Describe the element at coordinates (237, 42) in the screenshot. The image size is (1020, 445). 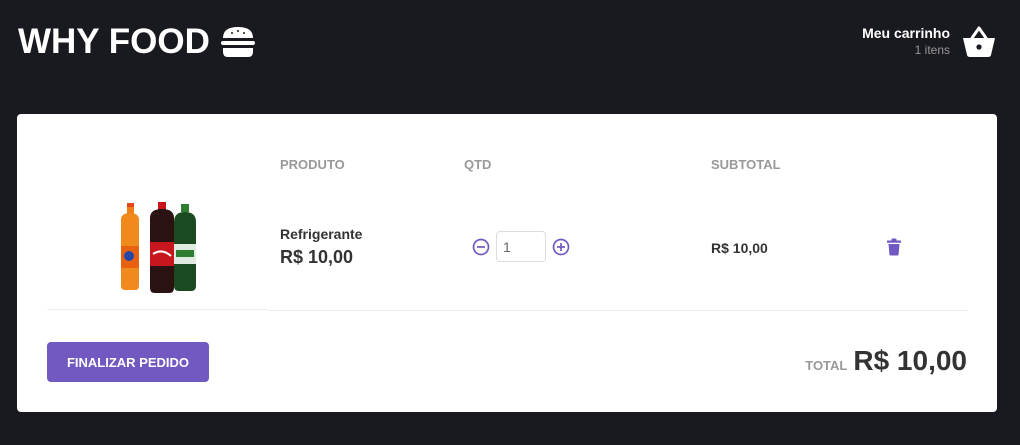
I see `burger-icon` at that location.